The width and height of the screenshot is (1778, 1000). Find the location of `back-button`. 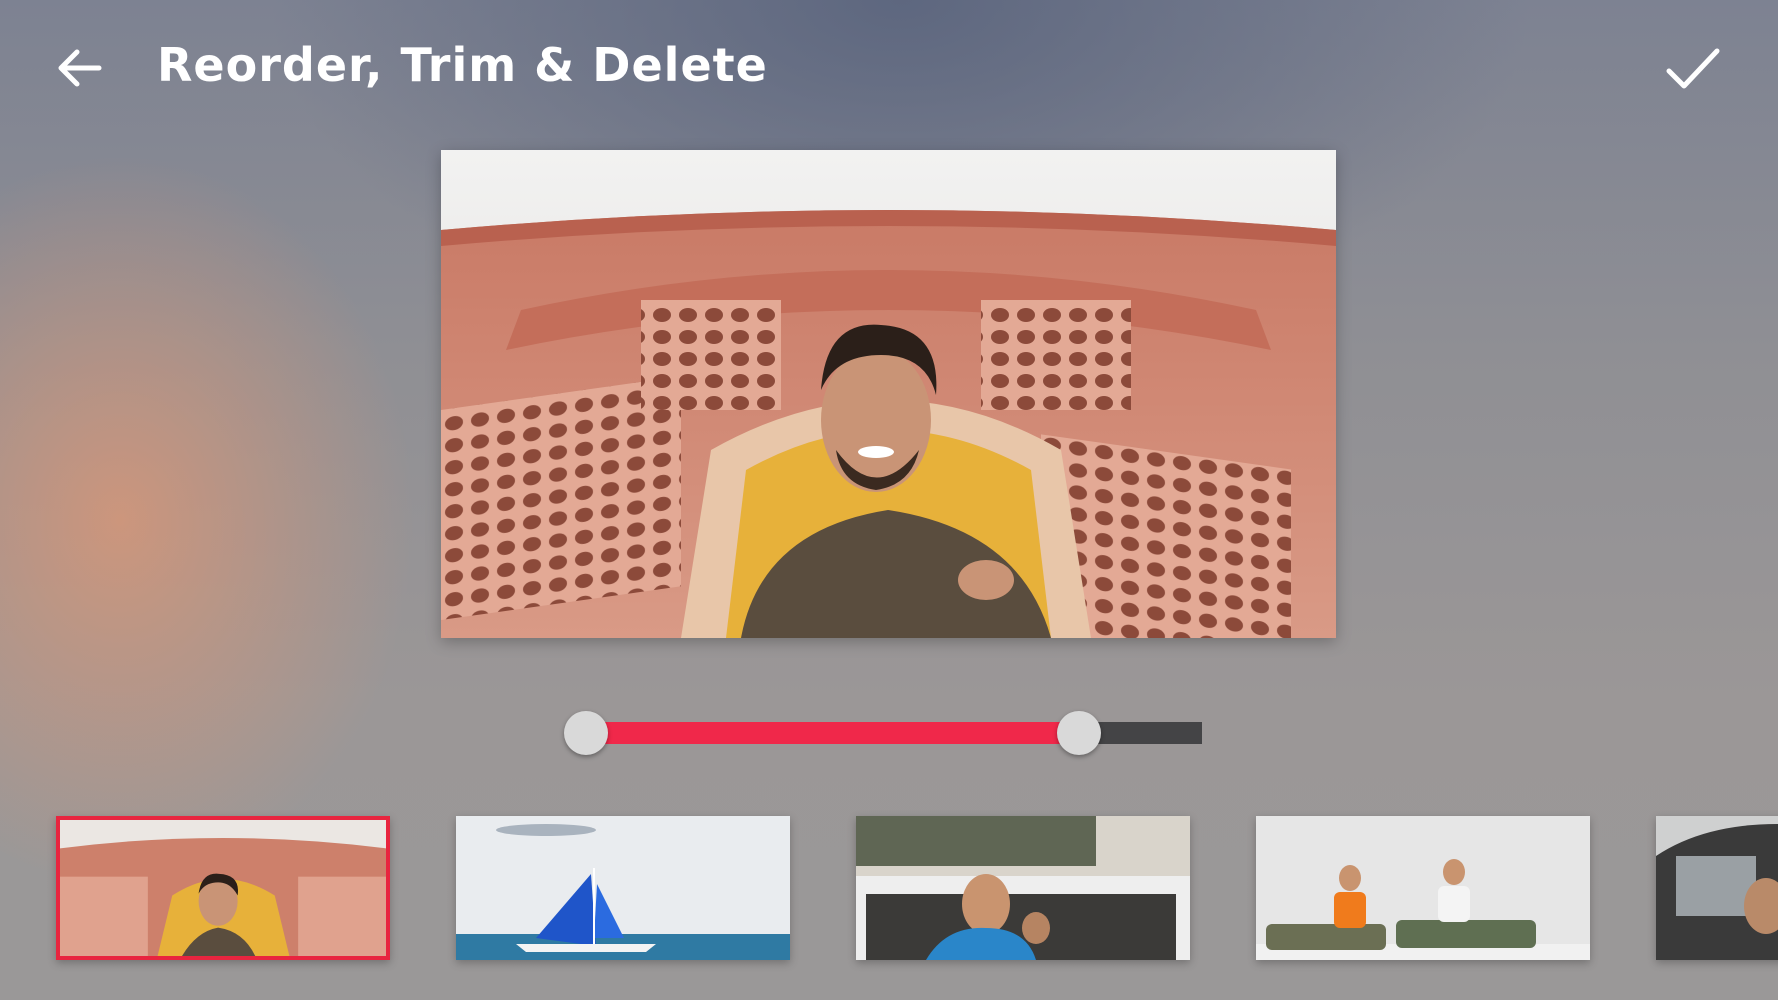

back-button is located at coordinates (80, 68).